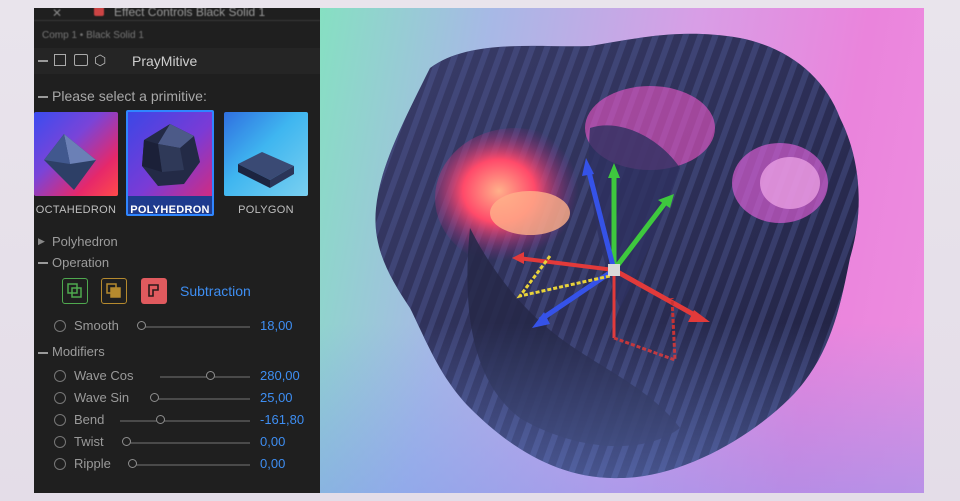  I want to click on intersection-icon, so click(113, 290).